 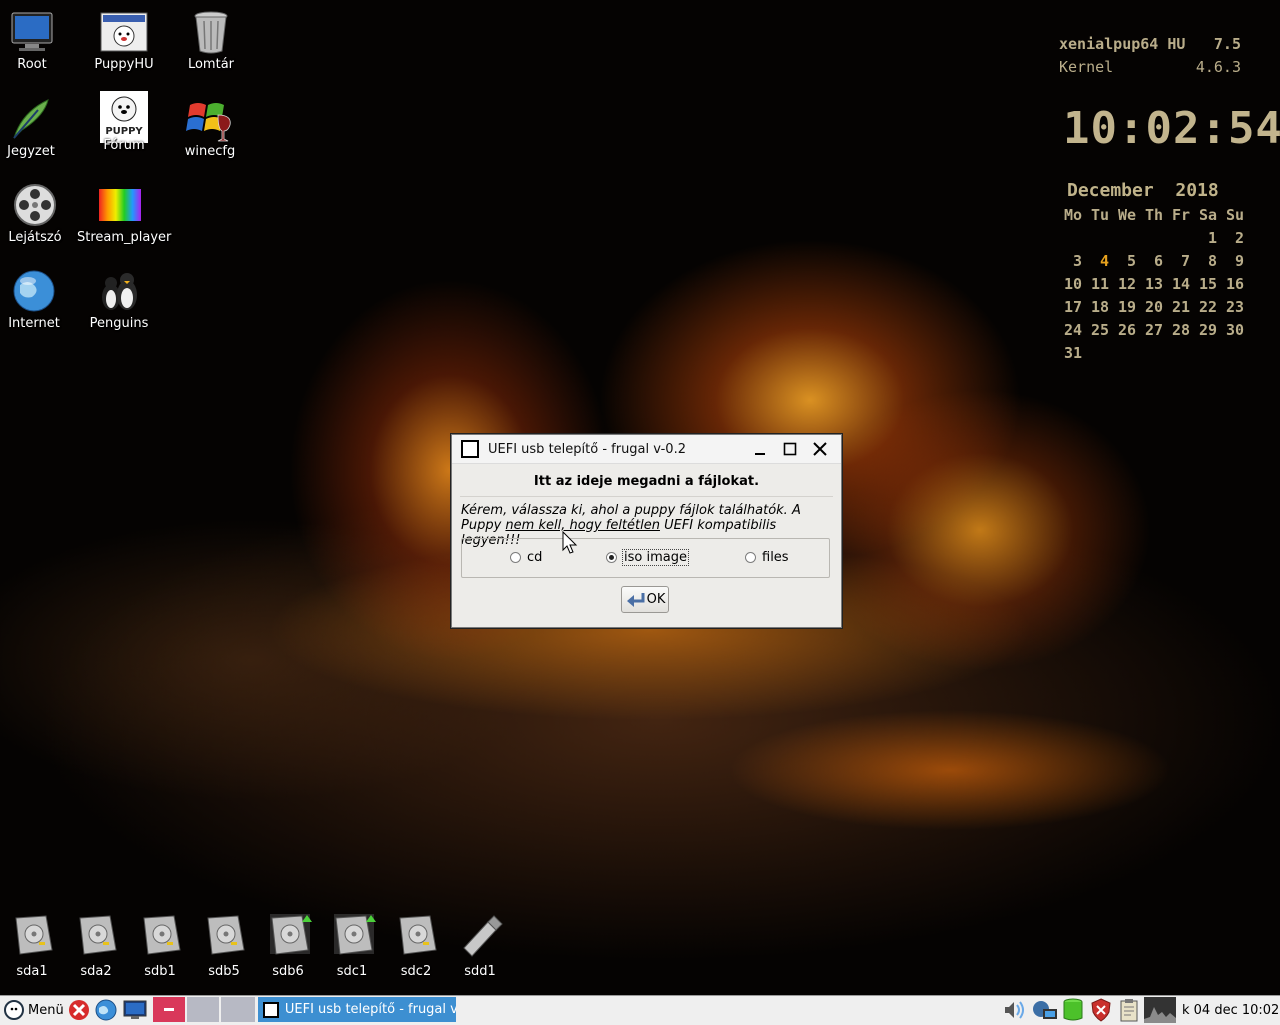 I want to click on drive-icon-sdc2: sdc2, so click(x=416, y=945).